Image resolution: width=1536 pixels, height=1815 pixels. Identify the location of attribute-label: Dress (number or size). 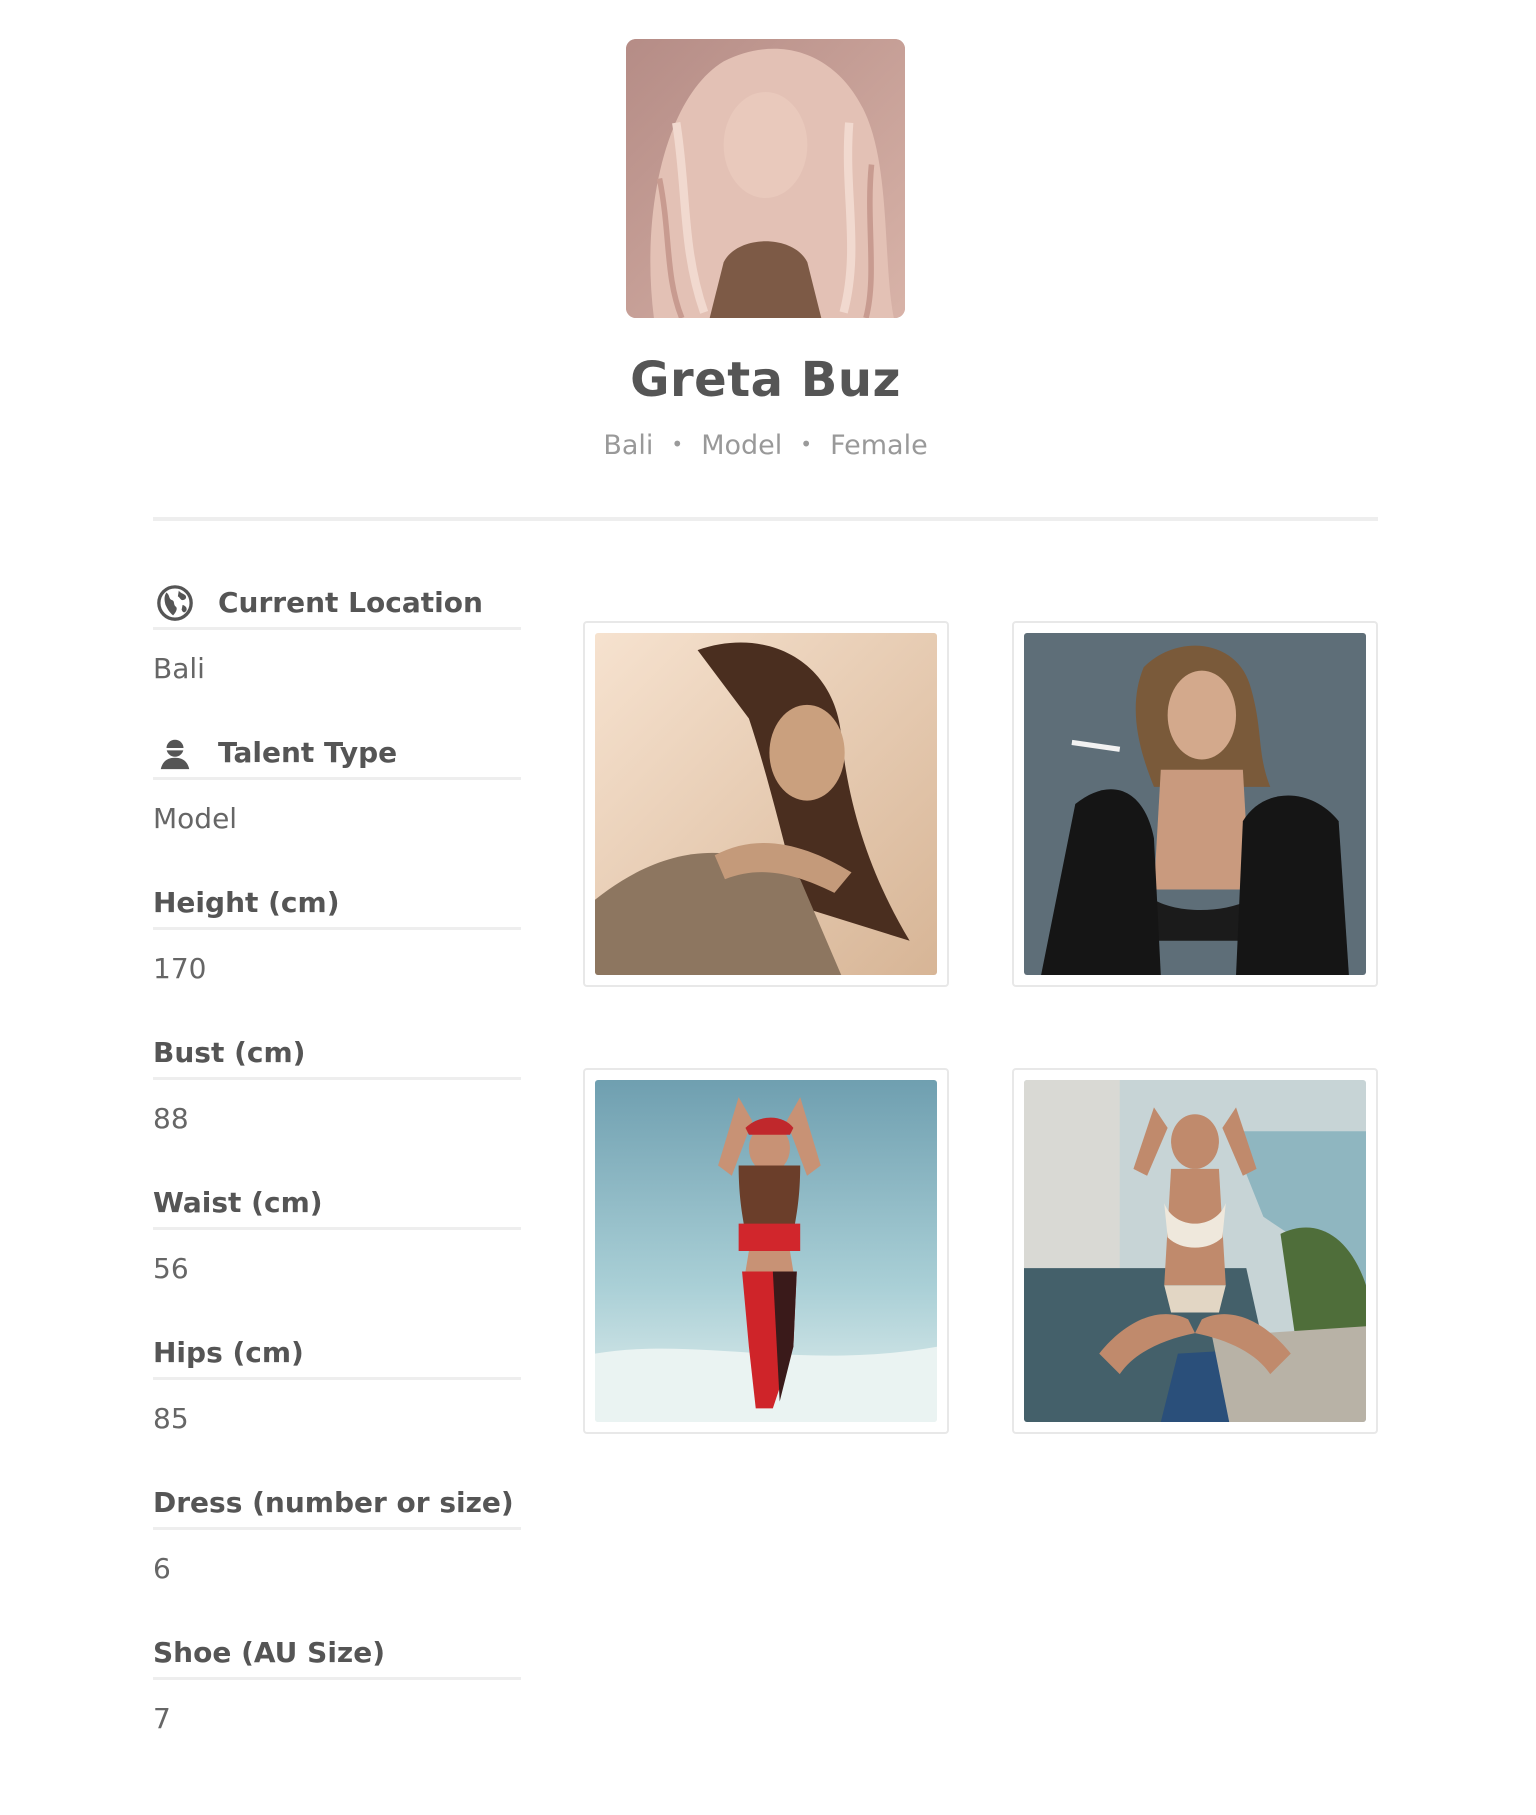
(337, 1504).